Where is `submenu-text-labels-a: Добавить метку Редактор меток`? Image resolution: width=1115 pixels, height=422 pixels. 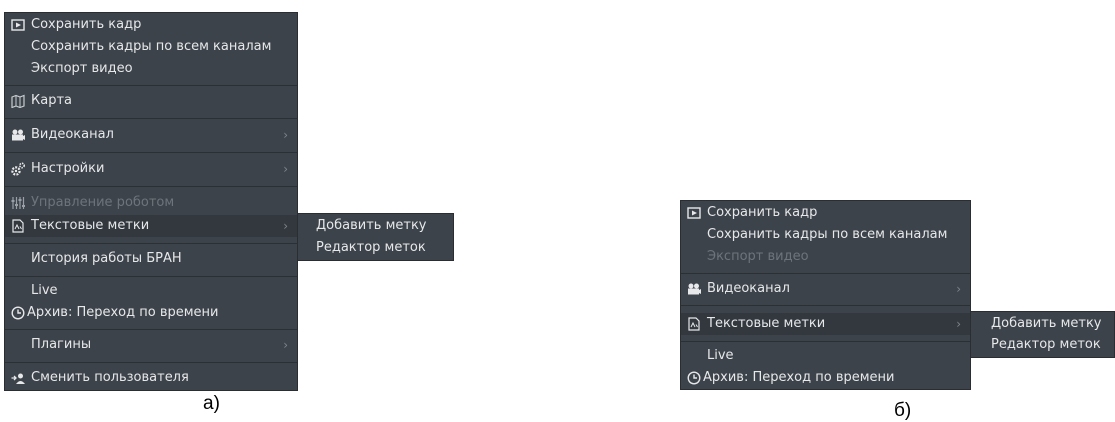 submenu-text-labels-a: Добавить метку Редактор меток is located at coordinates (375, 237).